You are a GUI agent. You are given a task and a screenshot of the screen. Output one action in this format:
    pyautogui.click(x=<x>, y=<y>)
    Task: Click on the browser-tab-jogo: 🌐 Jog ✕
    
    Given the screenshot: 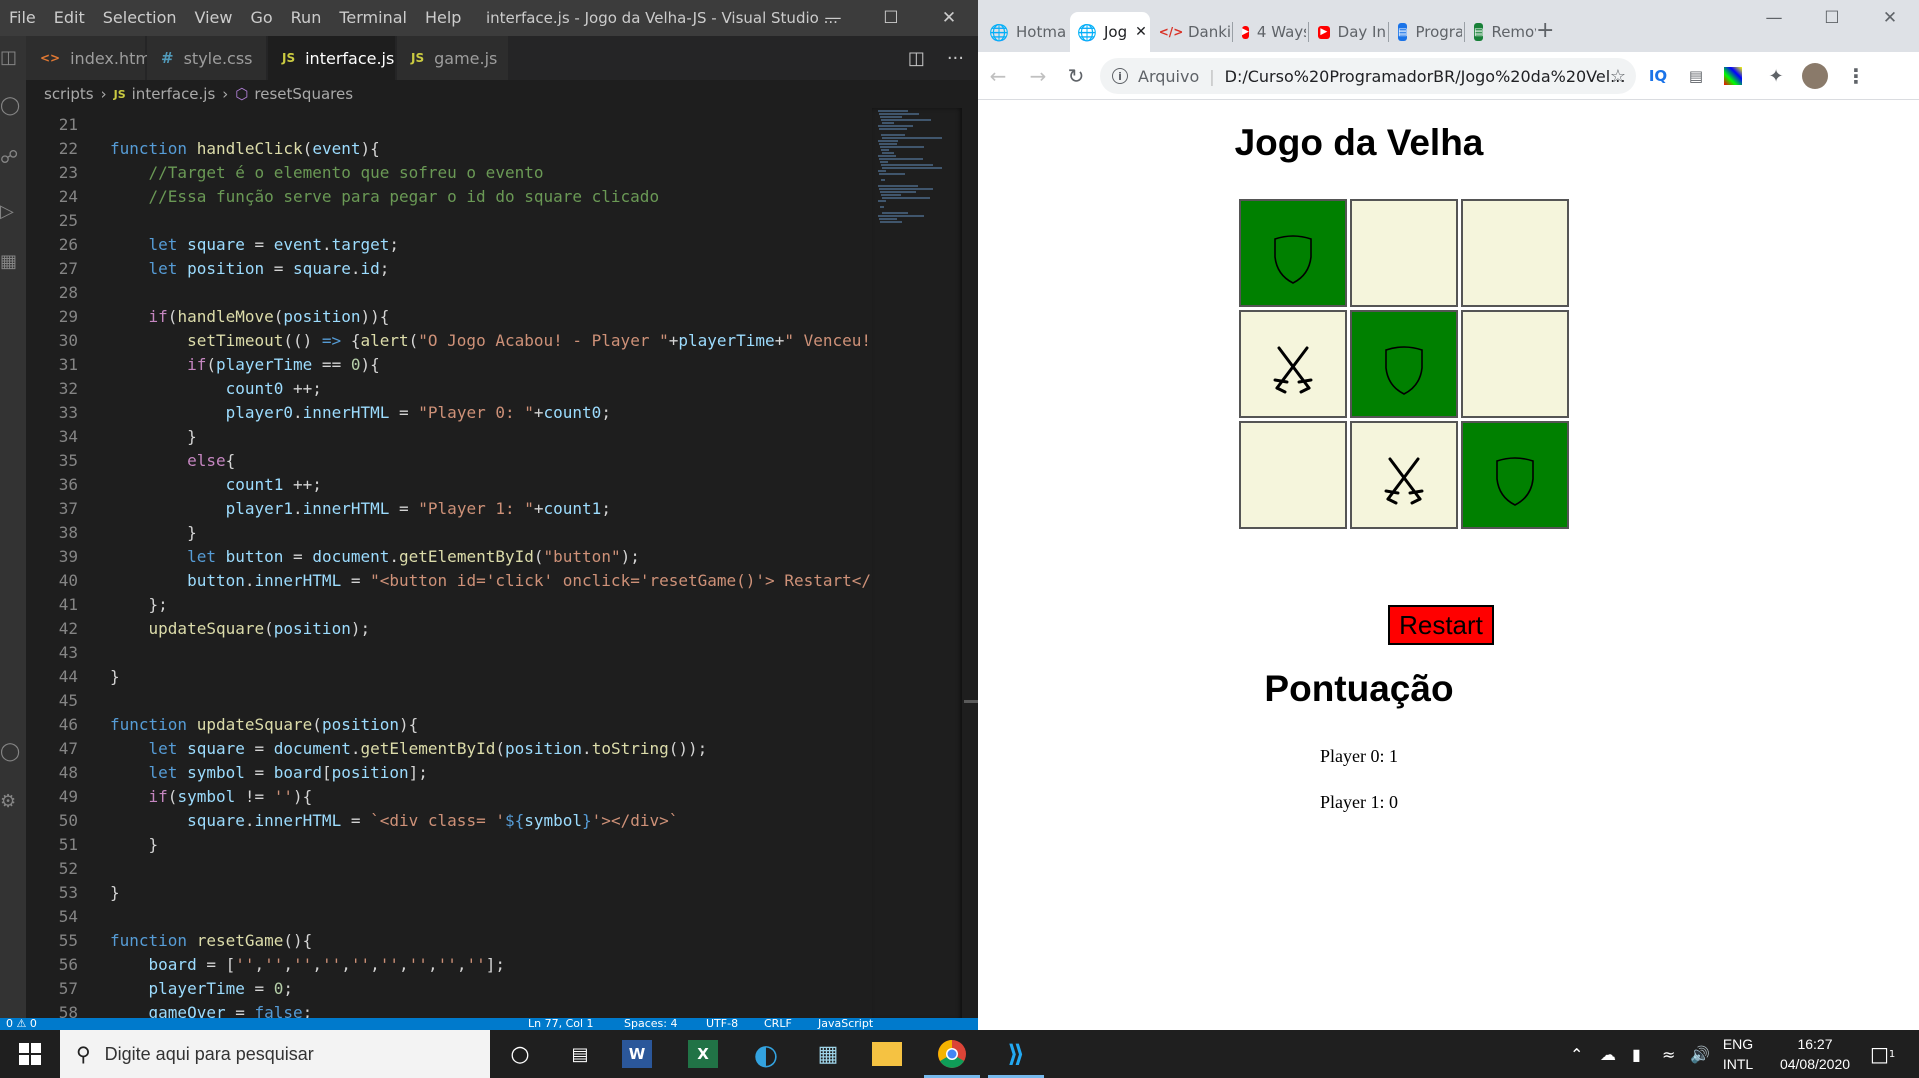 What is the action you would take?
    pyautogui.click(x=1110, y=32)
    